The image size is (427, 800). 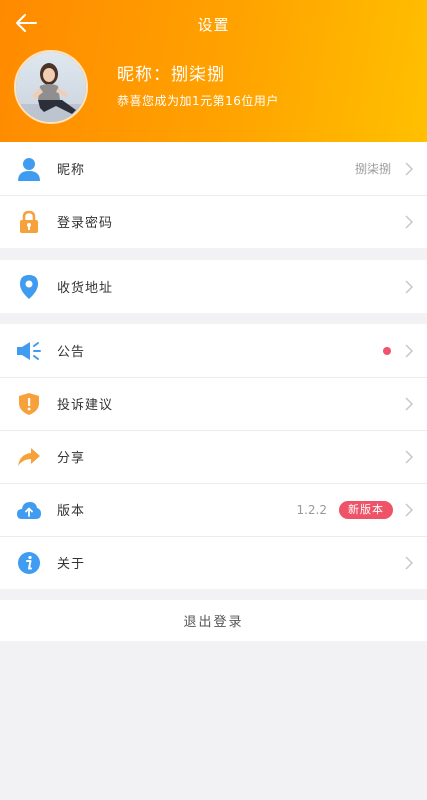 What do you see at coordinates (213, 25) in the screenshot?
I see `page-title: 设置` at bounding box center [213, 25].